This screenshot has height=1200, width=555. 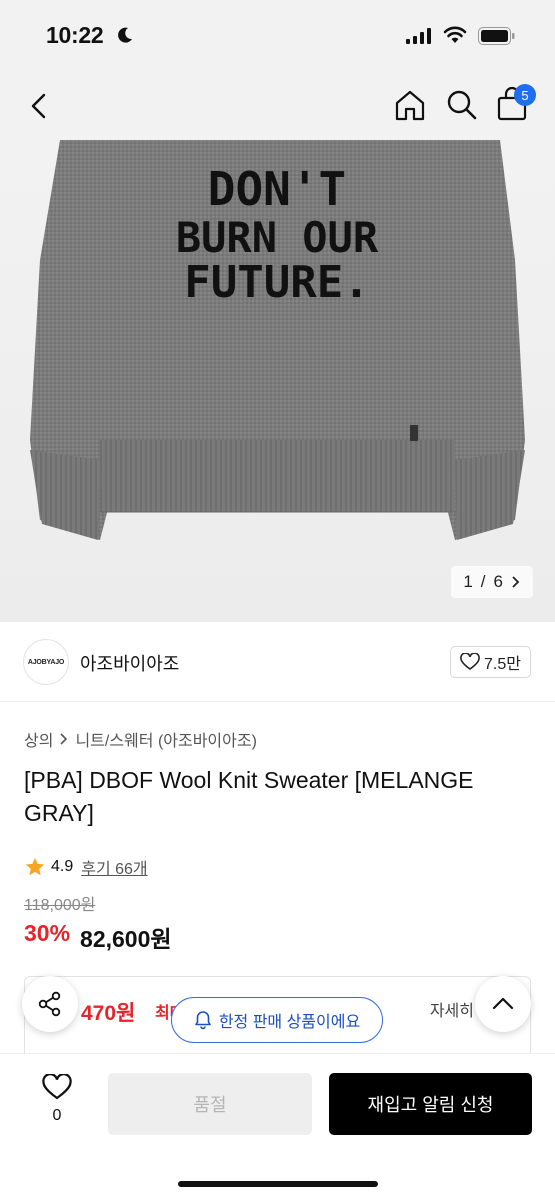 I want to click on wish-button: 0, so click(x=57, y=1099).